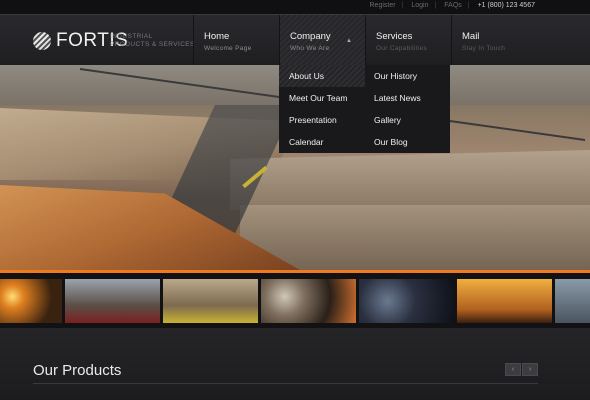 This screenshot has width=590, height=400. What do you see at coordinates (471, 36) in the screenshot?
I see `nav-title: Mail` at bounding box center [471, 36].